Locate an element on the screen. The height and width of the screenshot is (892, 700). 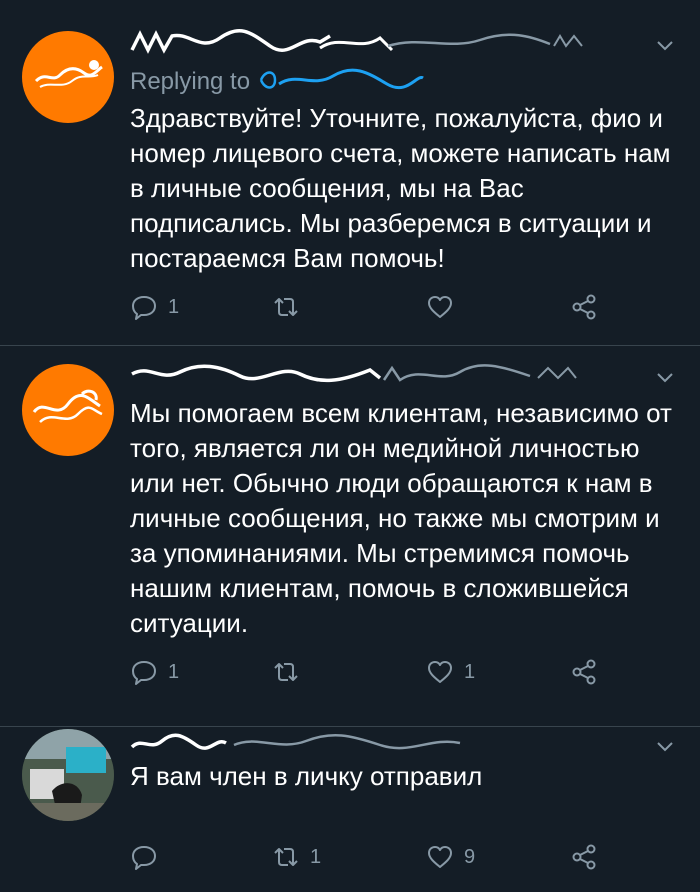
replying-to-label: Replying to is located at coordinates (190, 81).